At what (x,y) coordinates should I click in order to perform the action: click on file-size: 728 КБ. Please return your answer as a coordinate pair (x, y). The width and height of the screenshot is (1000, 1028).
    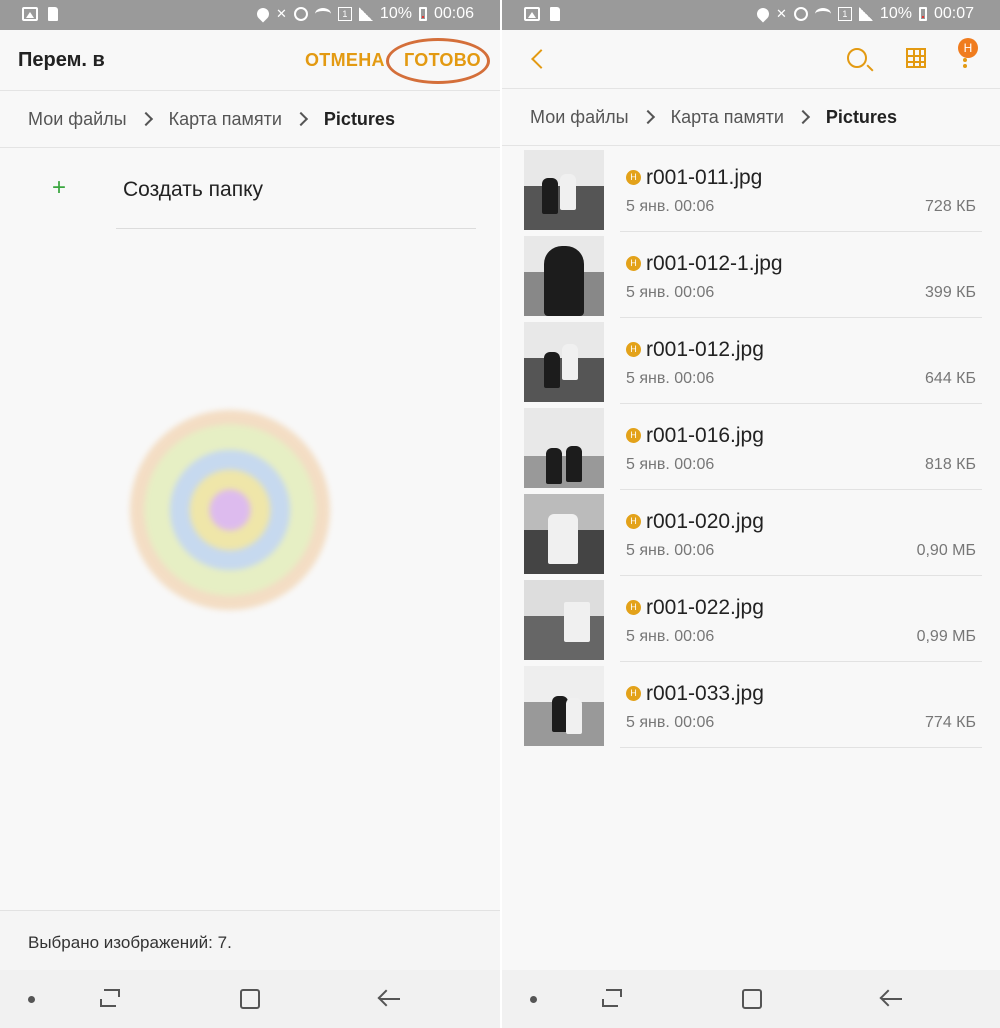
    Looking at the image, I should click on (950, 206).